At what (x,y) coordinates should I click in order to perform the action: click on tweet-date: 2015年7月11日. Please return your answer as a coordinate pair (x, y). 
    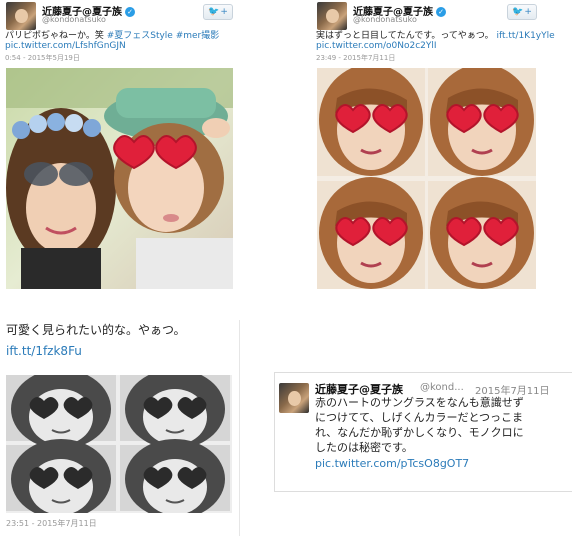
    Looking at the image, I should click on (512, 389).